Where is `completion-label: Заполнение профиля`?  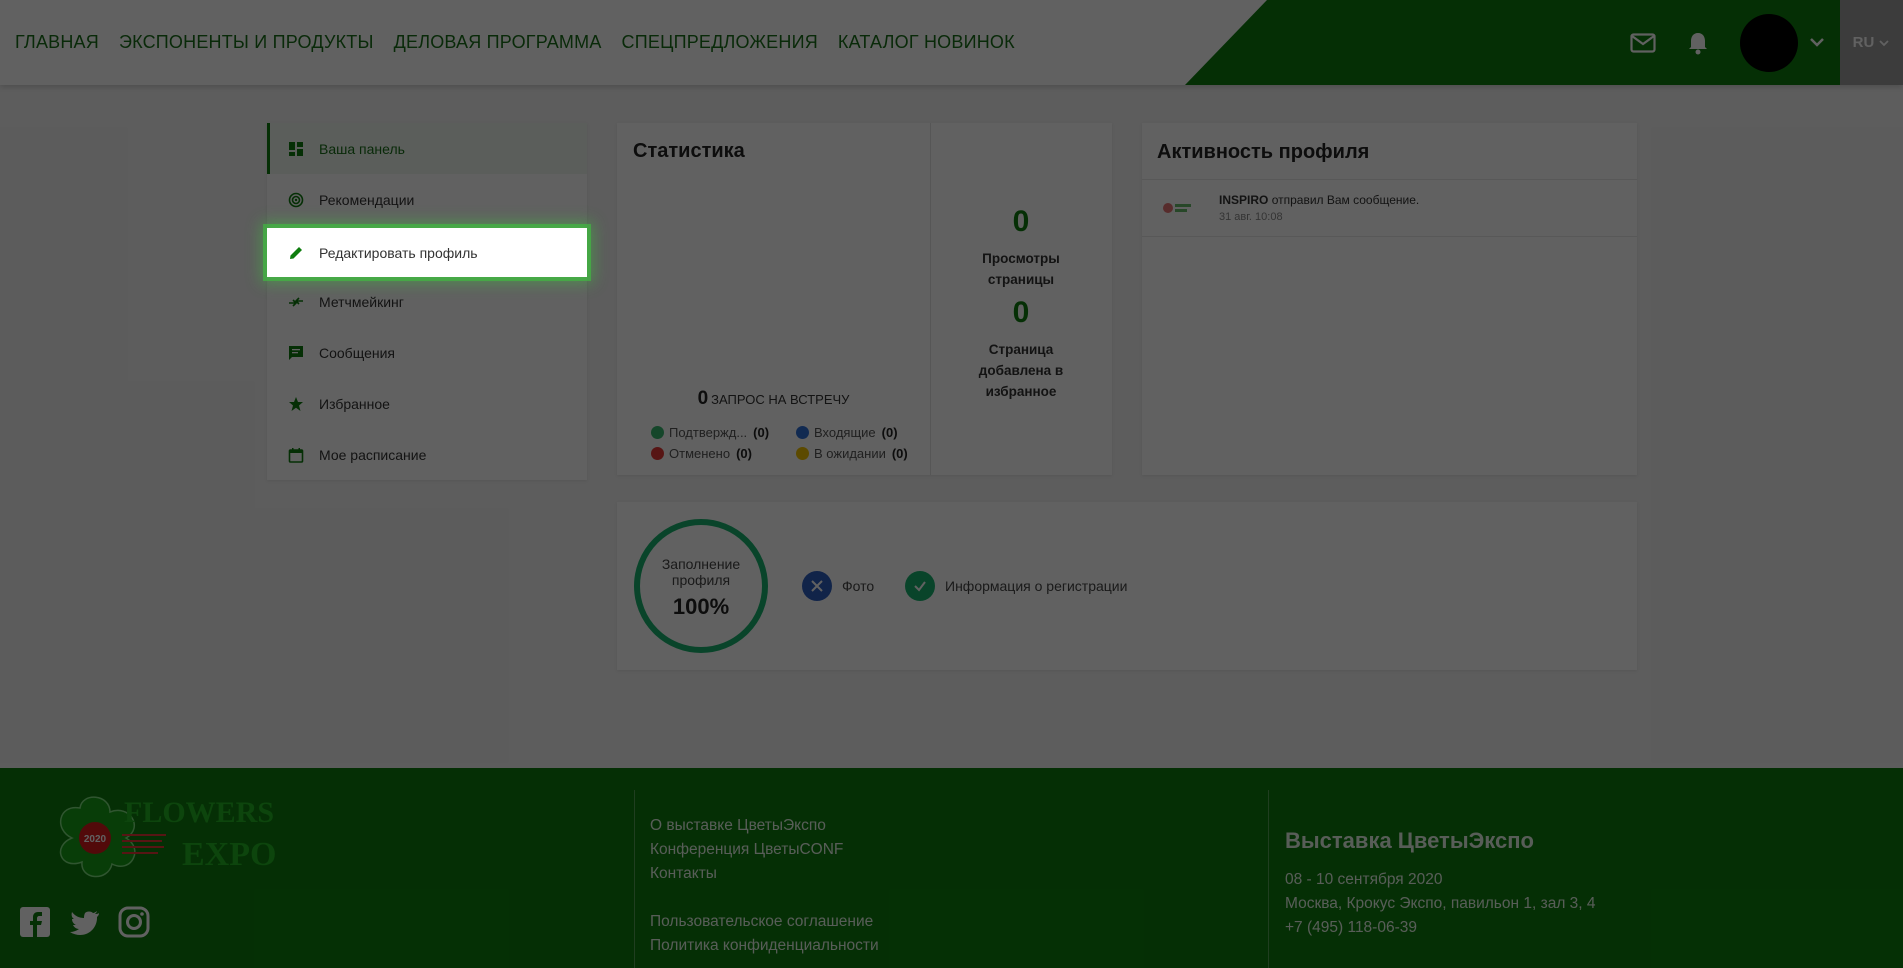 completion-label: Заполнение профиля is located at coordinates (701, 572).